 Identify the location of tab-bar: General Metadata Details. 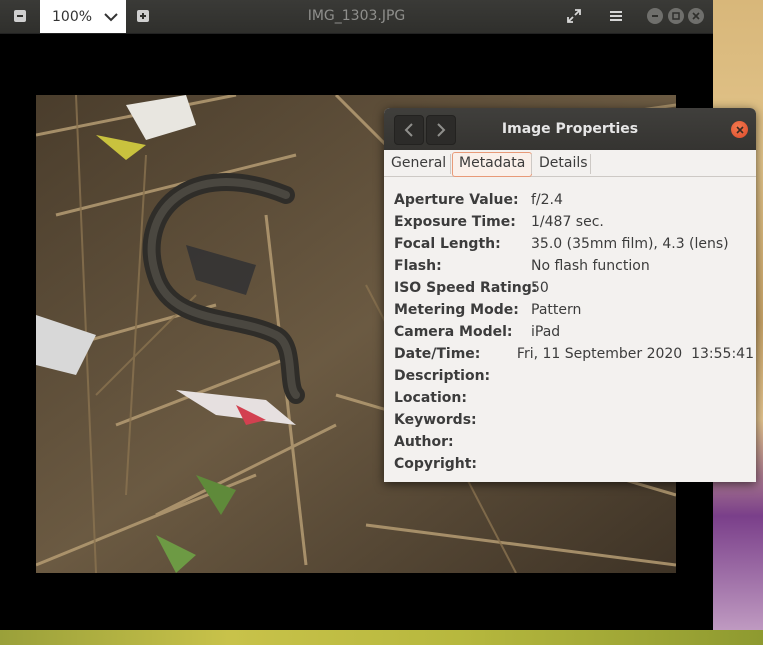
(570, 163).